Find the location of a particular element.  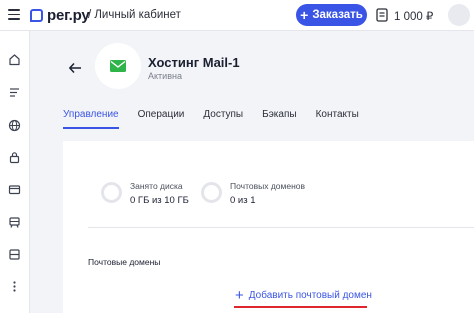

home-icon is located at coordinates (14, 59).